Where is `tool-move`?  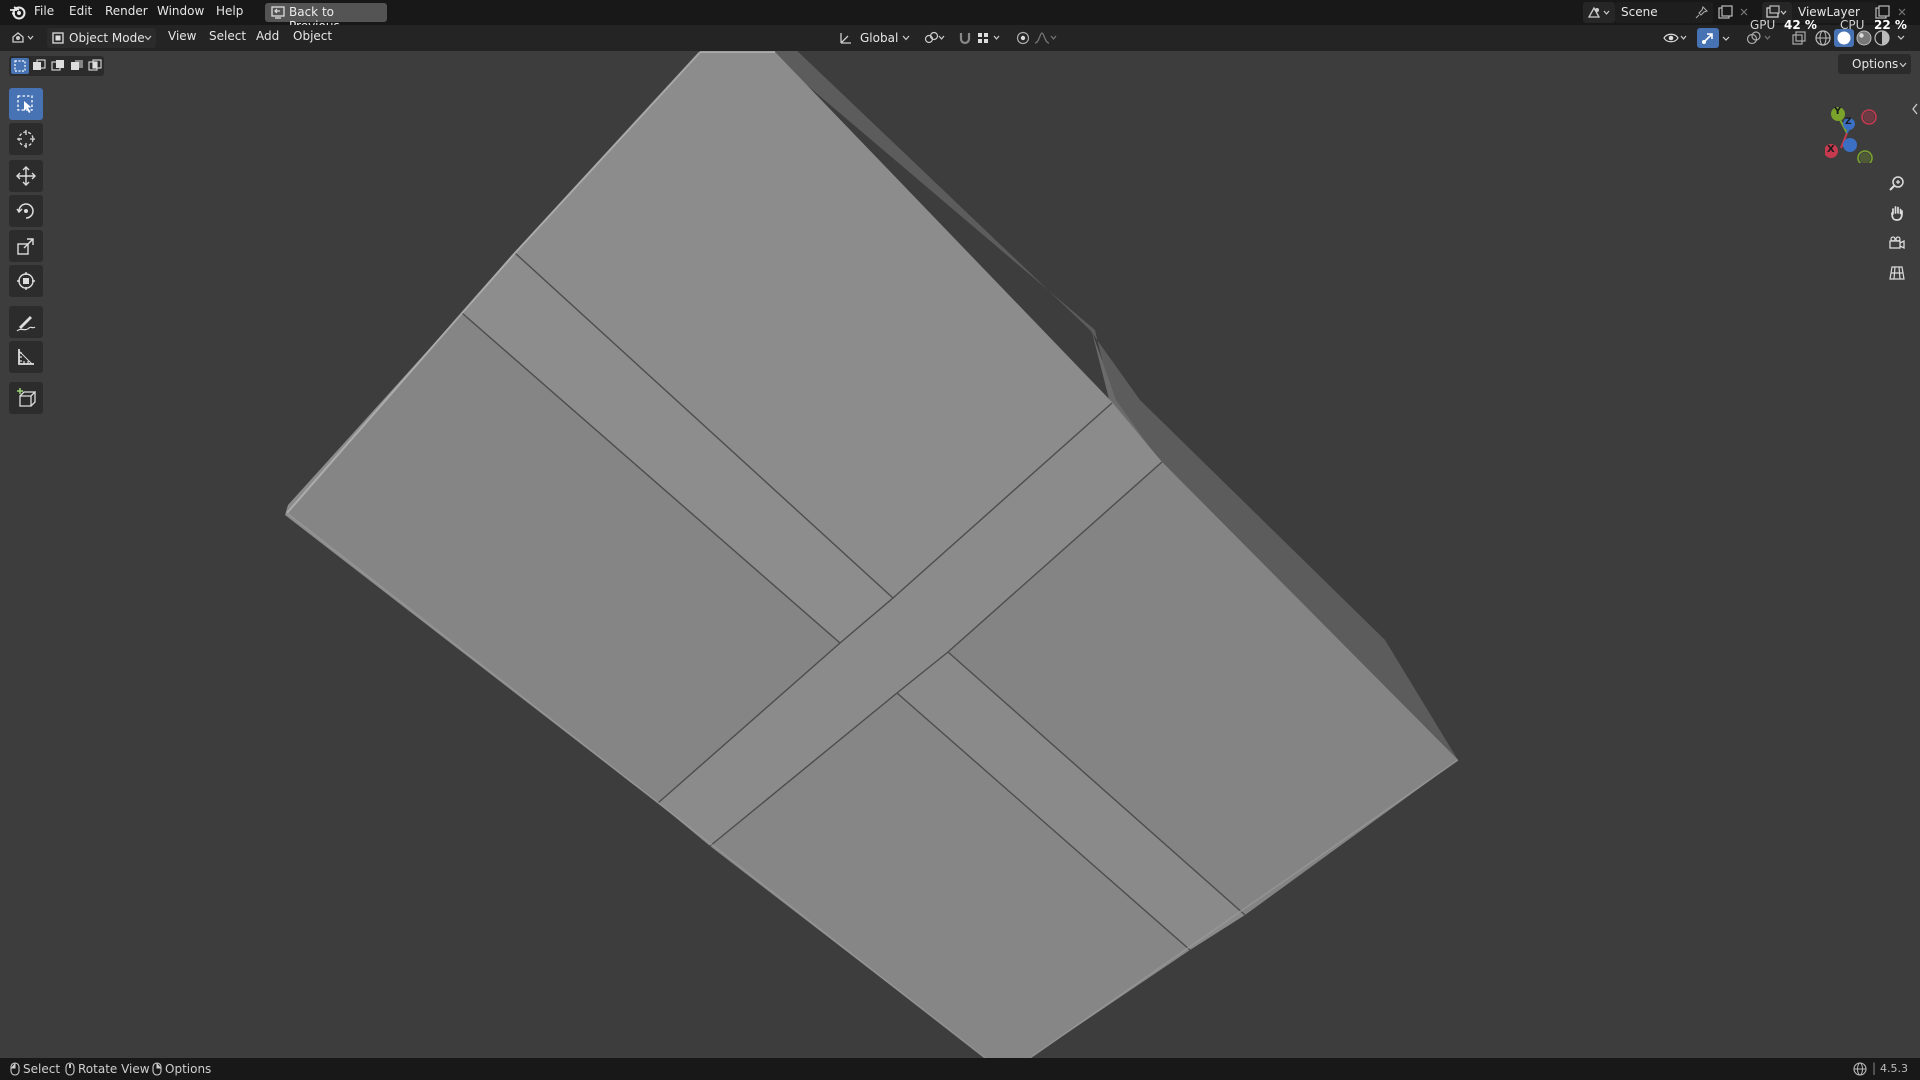
tool-move is located at coordinates (26, 176).